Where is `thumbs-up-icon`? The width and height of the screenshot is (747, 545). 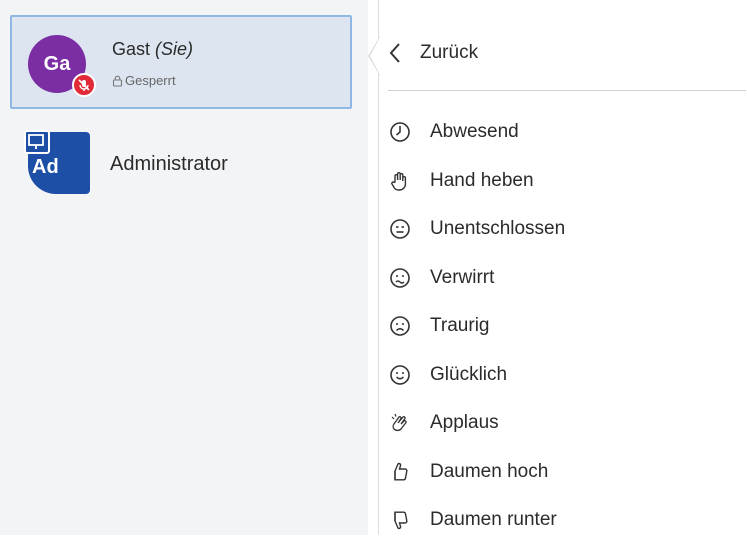
thumbs-up-icon is located at coordinates (400, 472).